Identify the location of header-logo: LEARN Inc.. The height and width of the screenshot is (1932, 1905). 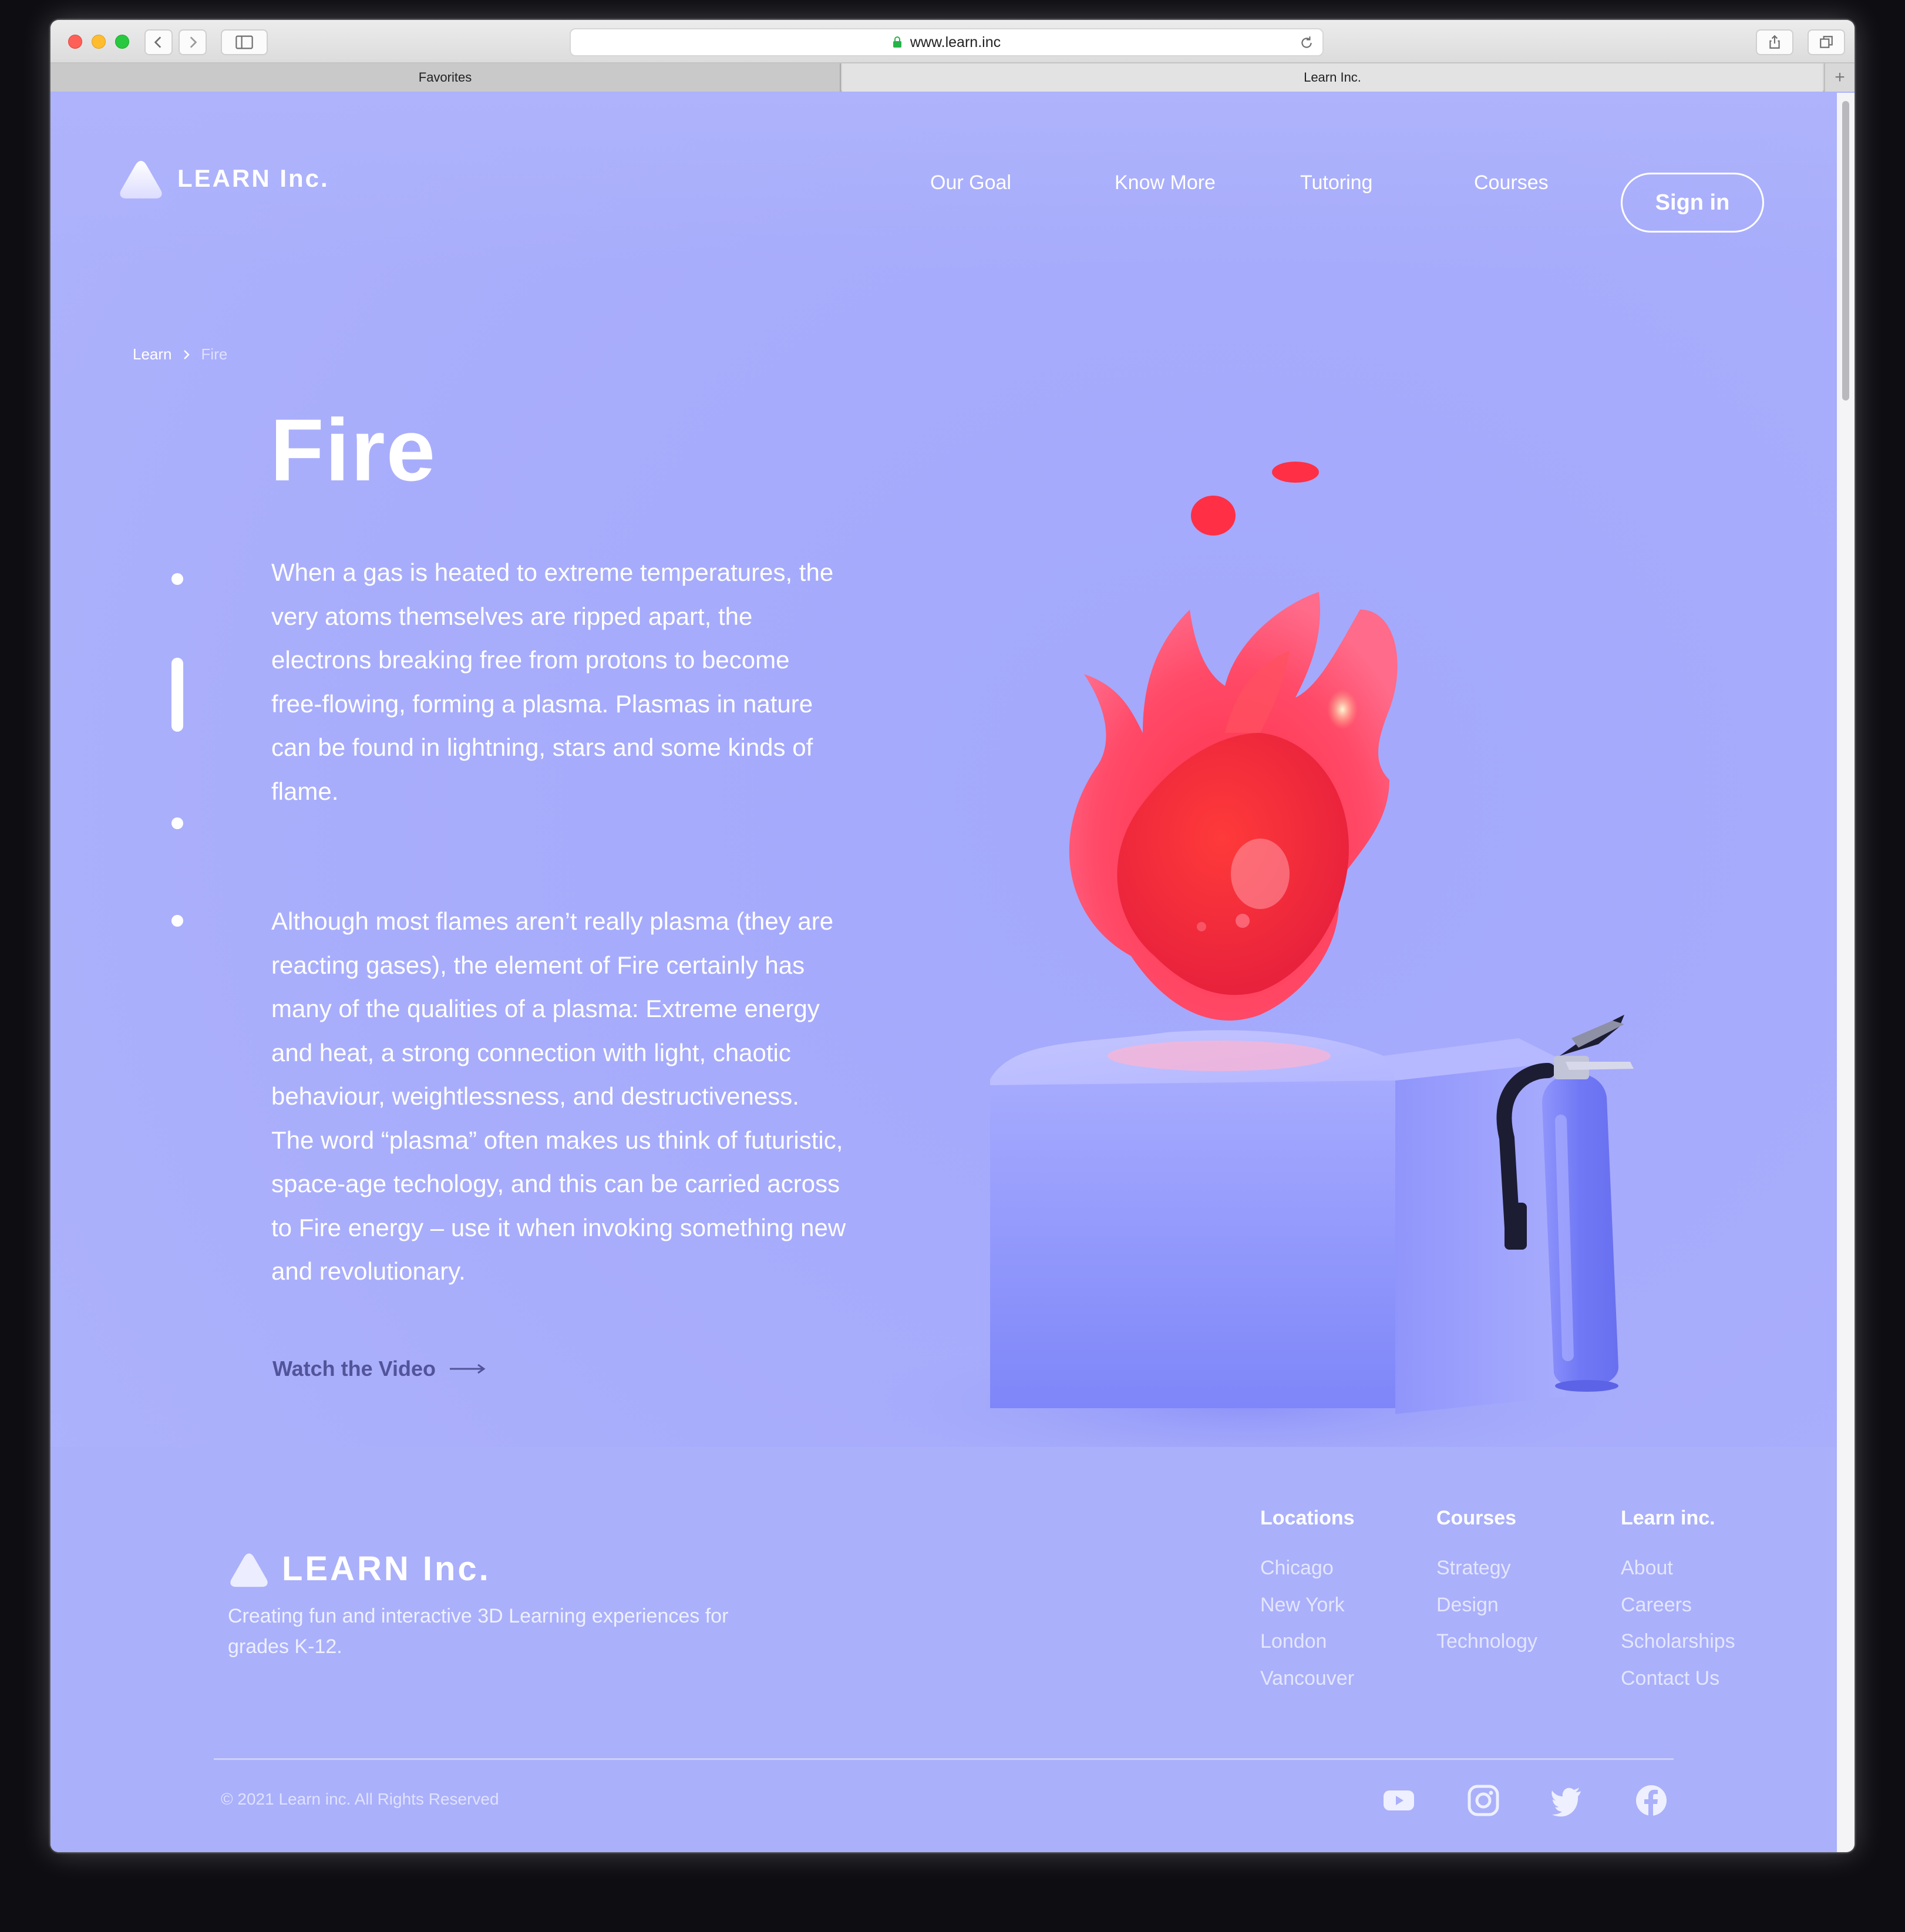
(223, 178).